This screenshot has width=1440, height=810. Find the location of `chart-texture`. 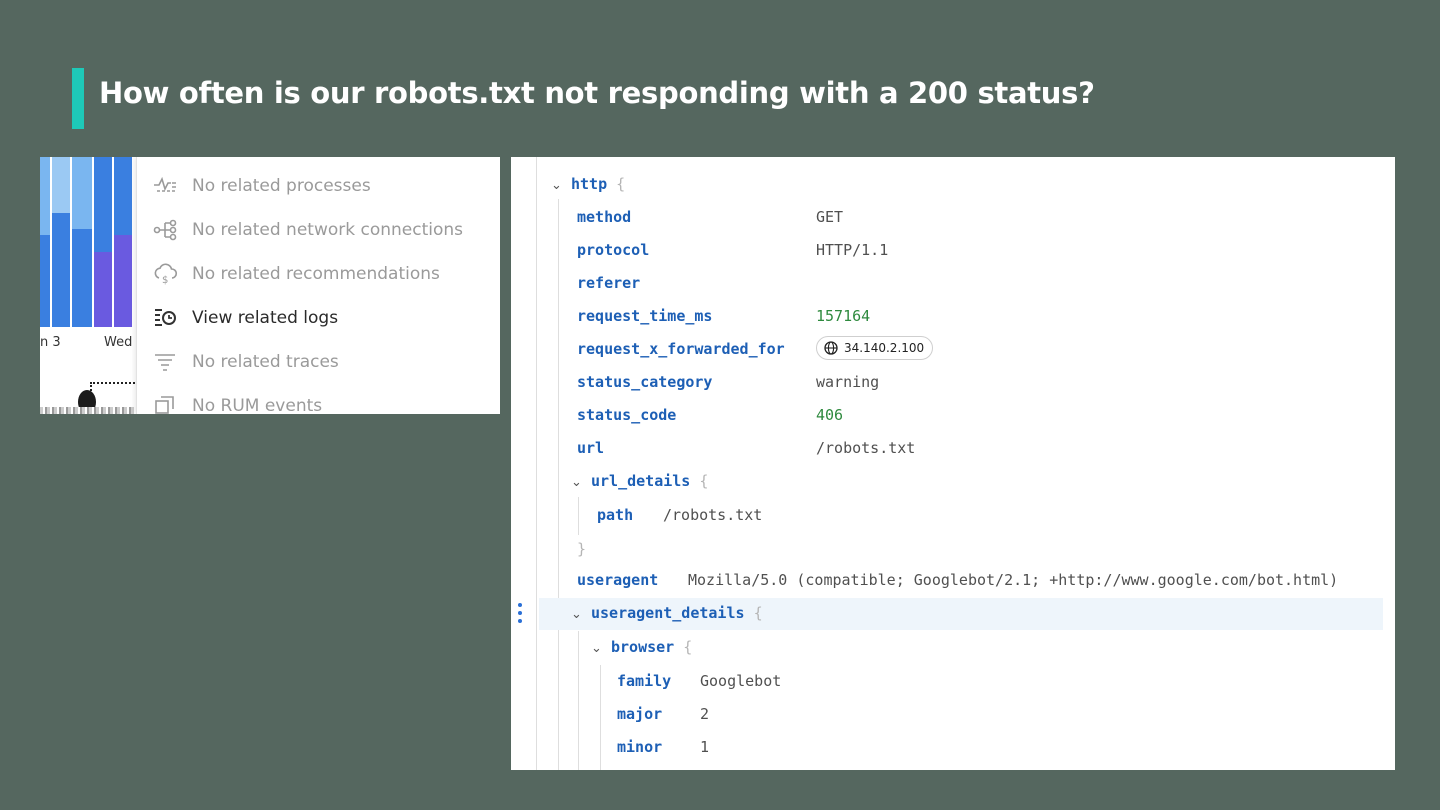

chart-texture is located at coordinates (88, 410).